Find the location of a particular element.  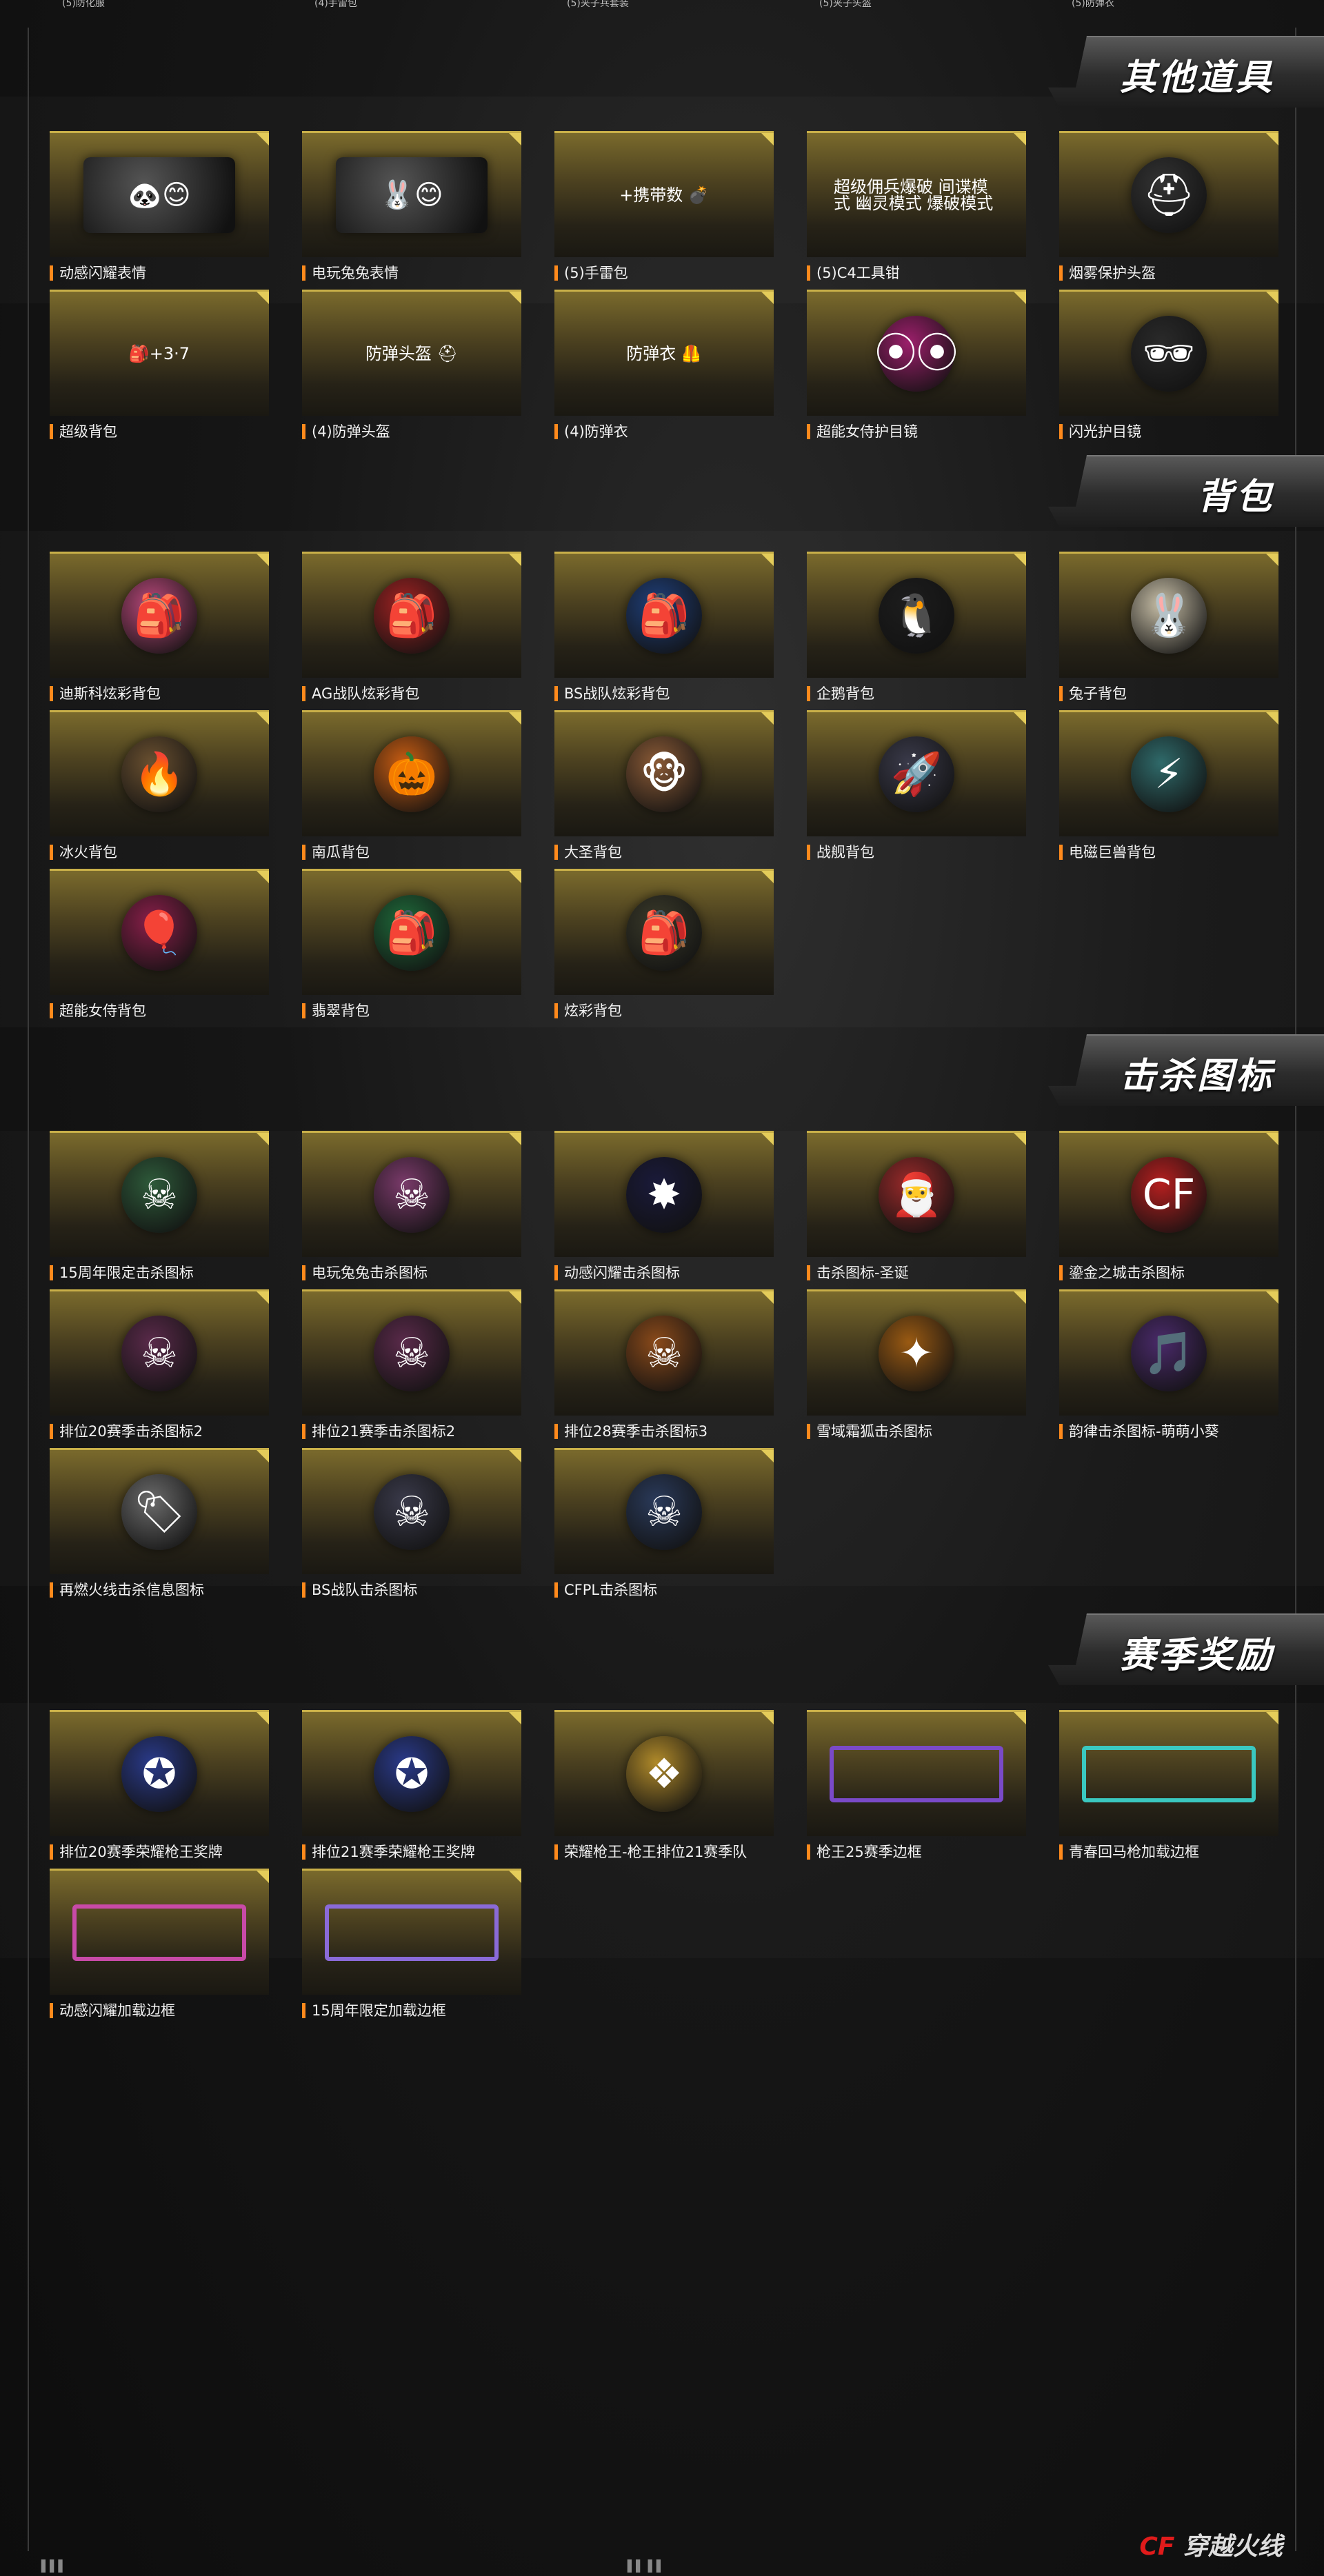

item-card: 🏷 再燃火线击杀信息图标 is located at coordinates (159, 1527).